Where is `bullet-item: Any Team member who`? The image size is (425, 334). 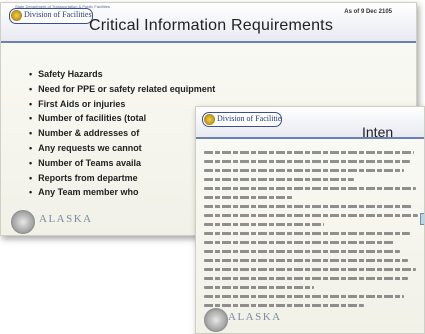
bullet-item: Any Team member who is located at coordinates (122, 192).